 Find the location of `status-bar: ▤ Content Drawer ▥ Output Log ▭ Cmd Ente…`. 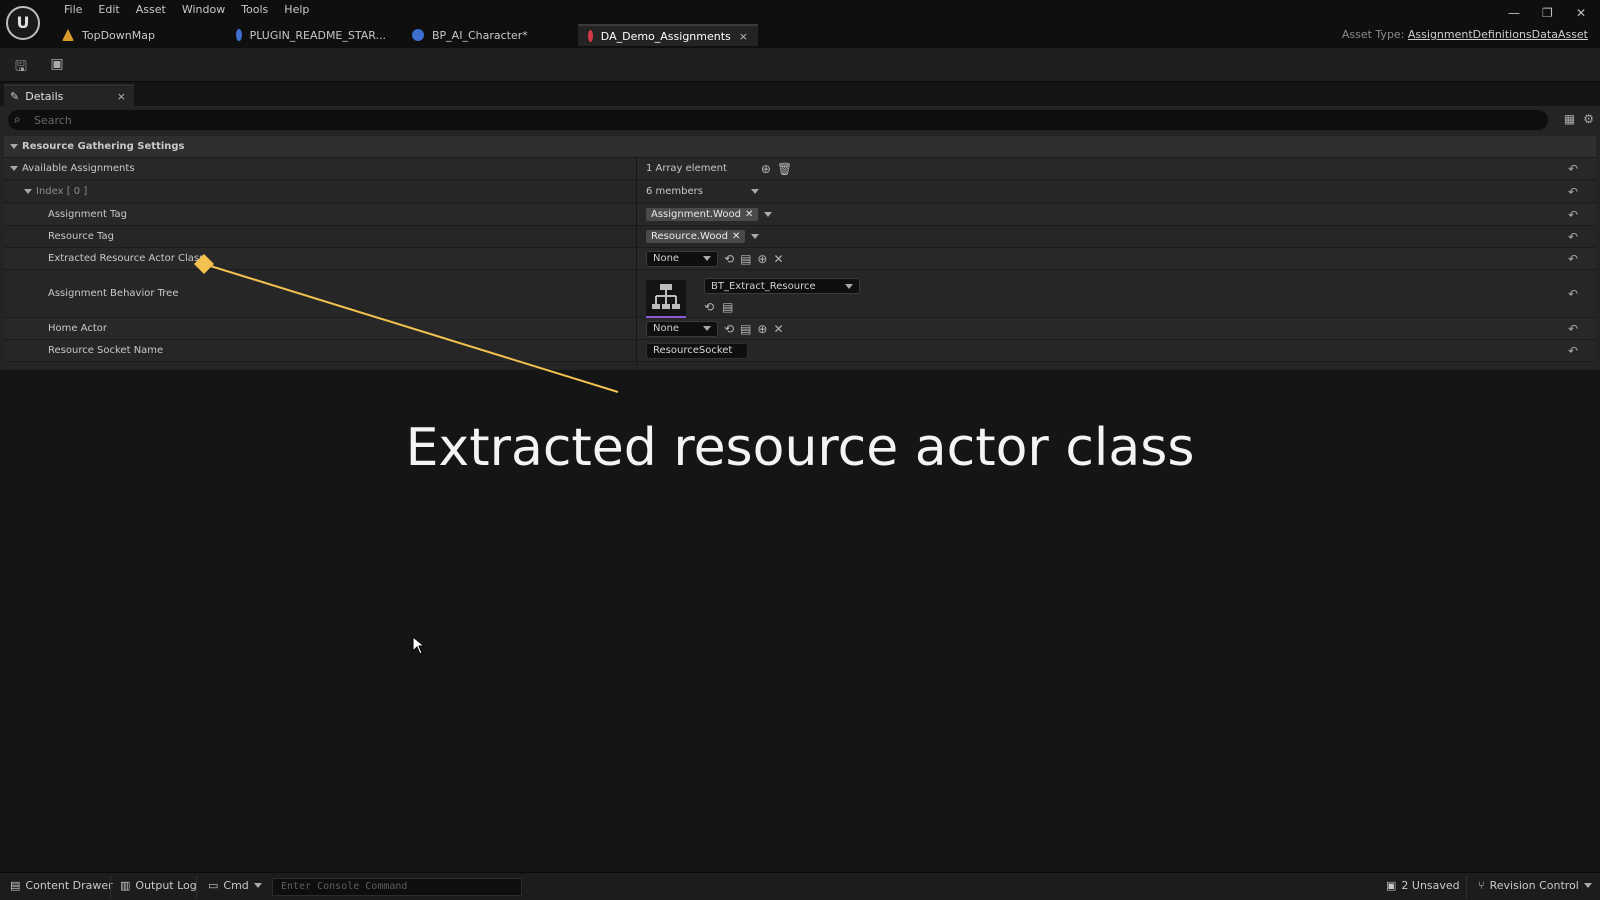

status-bar: ▤ Content Drawer ▥ Output Log ▭ Cmd Ente… is located at coordinates (800, 886).